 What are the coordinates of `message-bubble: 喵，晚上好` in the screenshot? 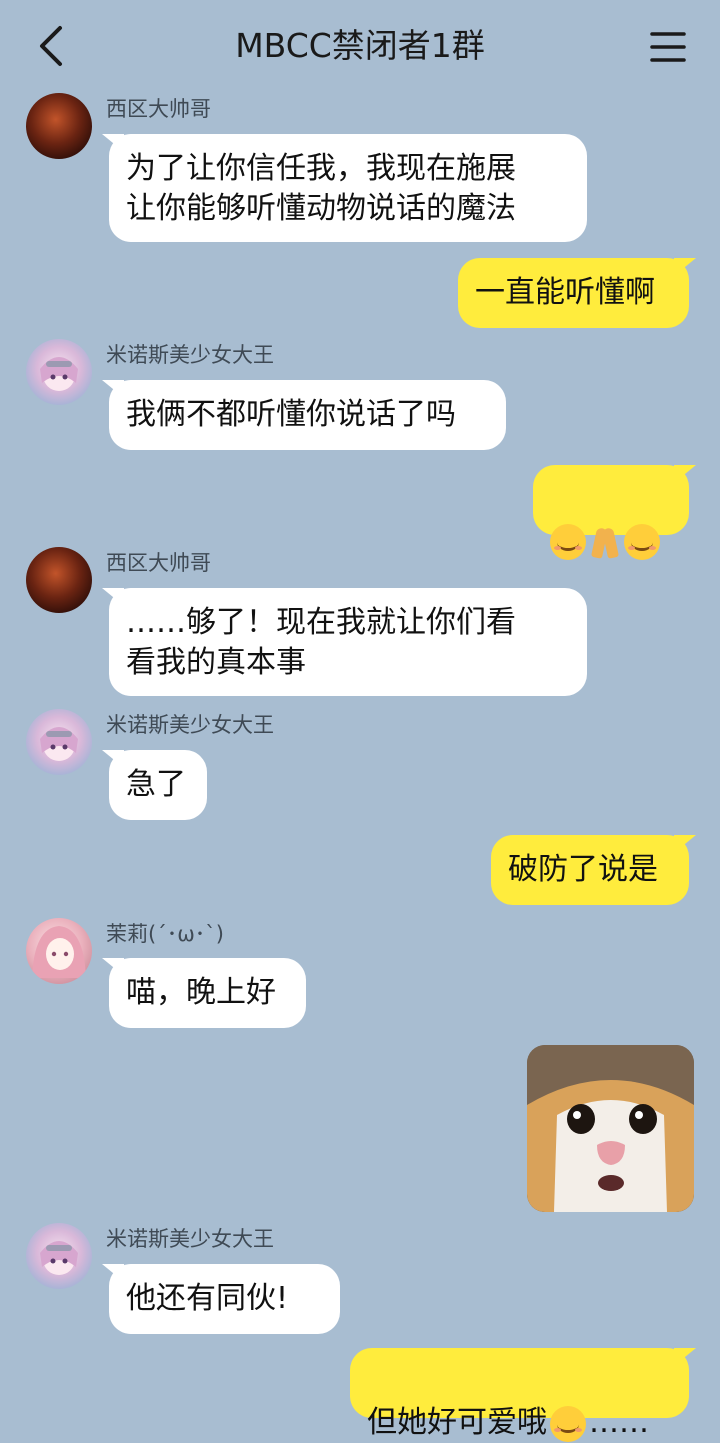 It's located at (207, 993).